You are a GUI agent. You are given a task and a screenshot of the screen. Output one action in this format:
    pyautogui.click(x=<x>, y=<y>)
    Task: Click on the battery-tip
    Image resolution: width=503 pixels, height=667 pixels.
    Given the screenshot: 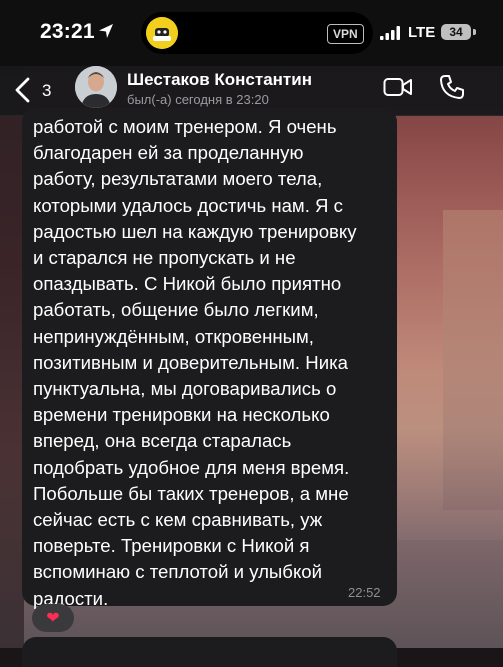 What is the action you would take?
    pyautogui.click(x=474, y=32)
    